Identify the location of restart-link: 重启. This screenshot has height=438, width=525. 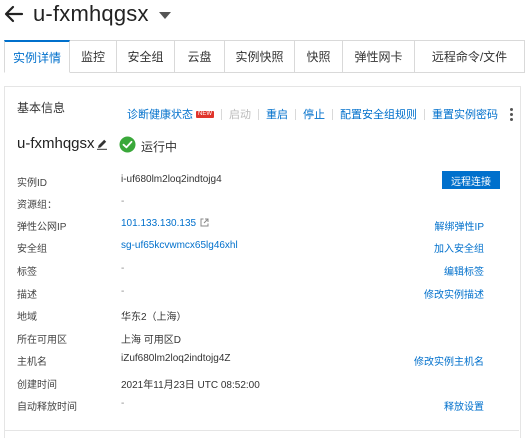
(277, 114).